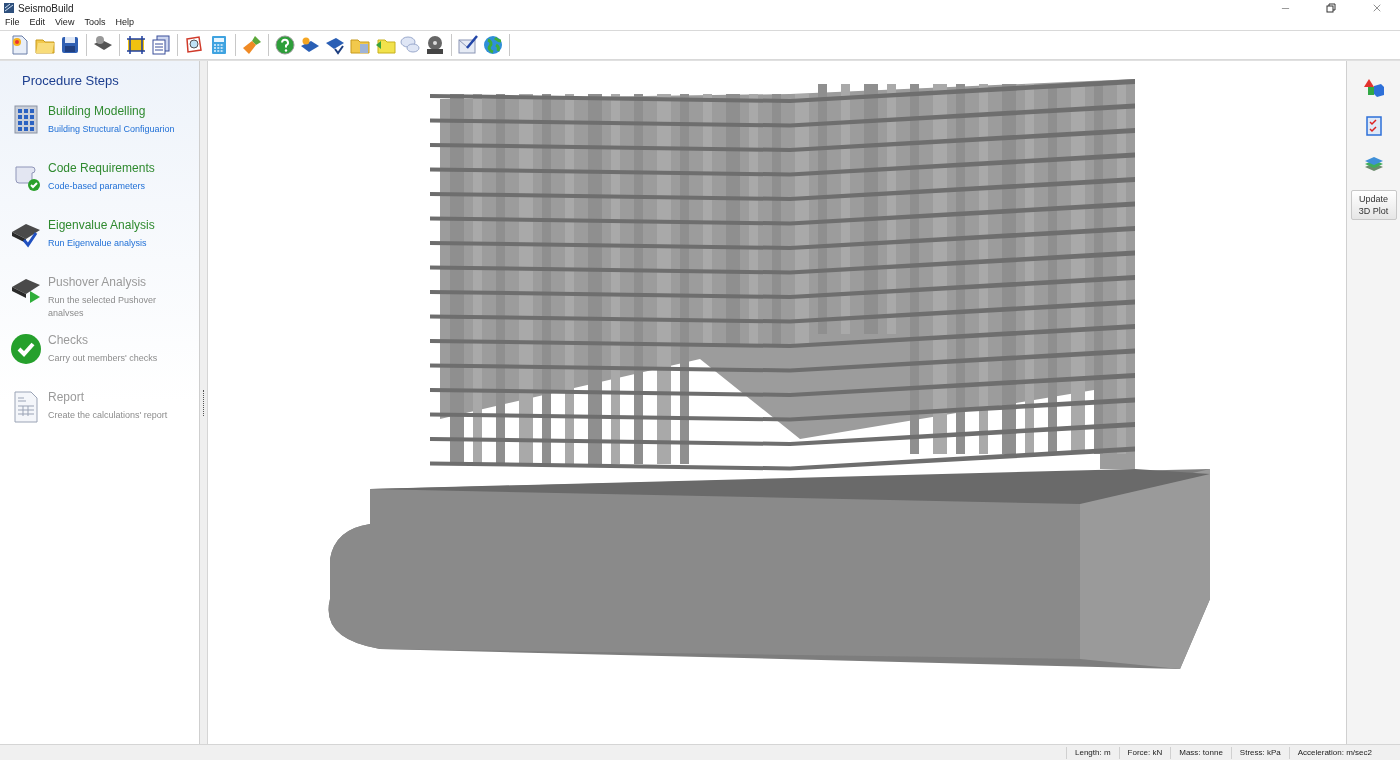 This screenshot has width=1400, height=760. Describe the element at coordinates (1259, 752) in the screenshot. I see `status-field: Stress: kPa` at that location.